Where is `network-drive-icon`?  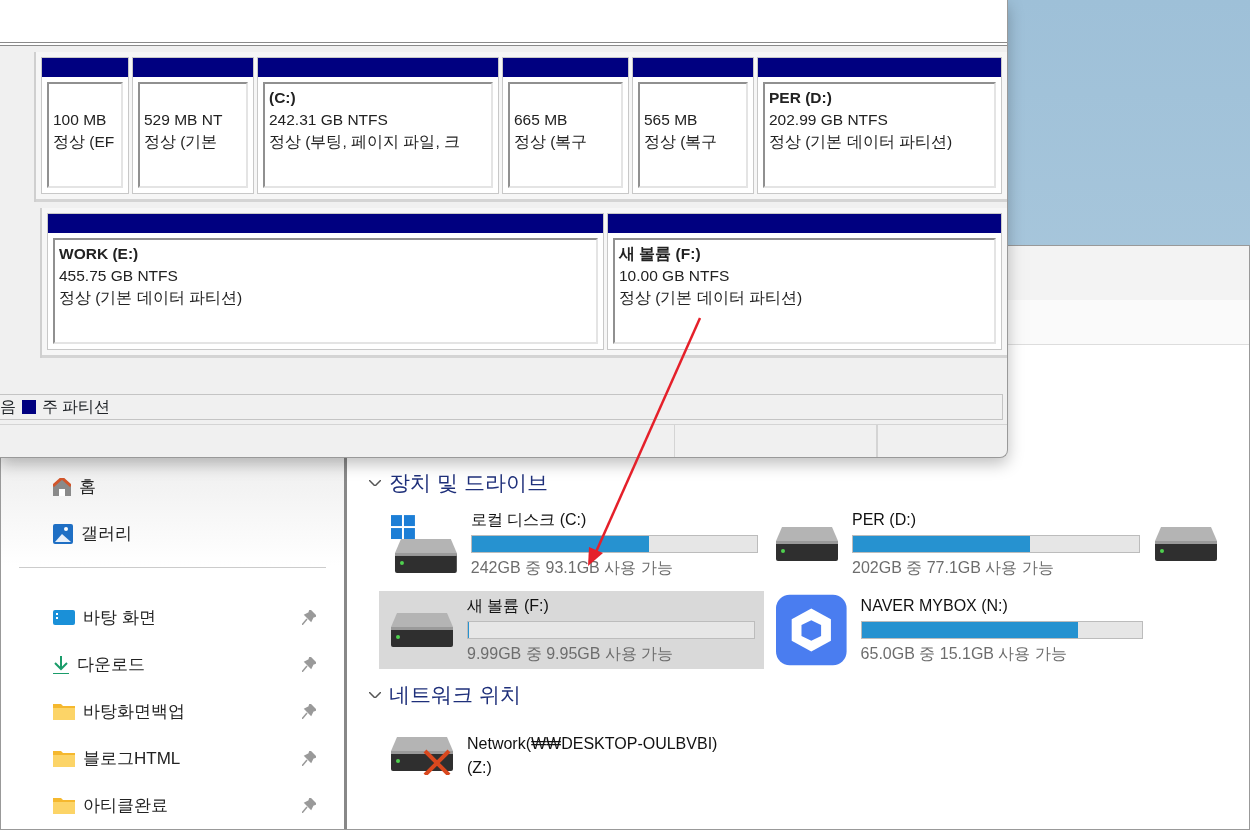 network-drive-icon is located at coordinates (422, 756).